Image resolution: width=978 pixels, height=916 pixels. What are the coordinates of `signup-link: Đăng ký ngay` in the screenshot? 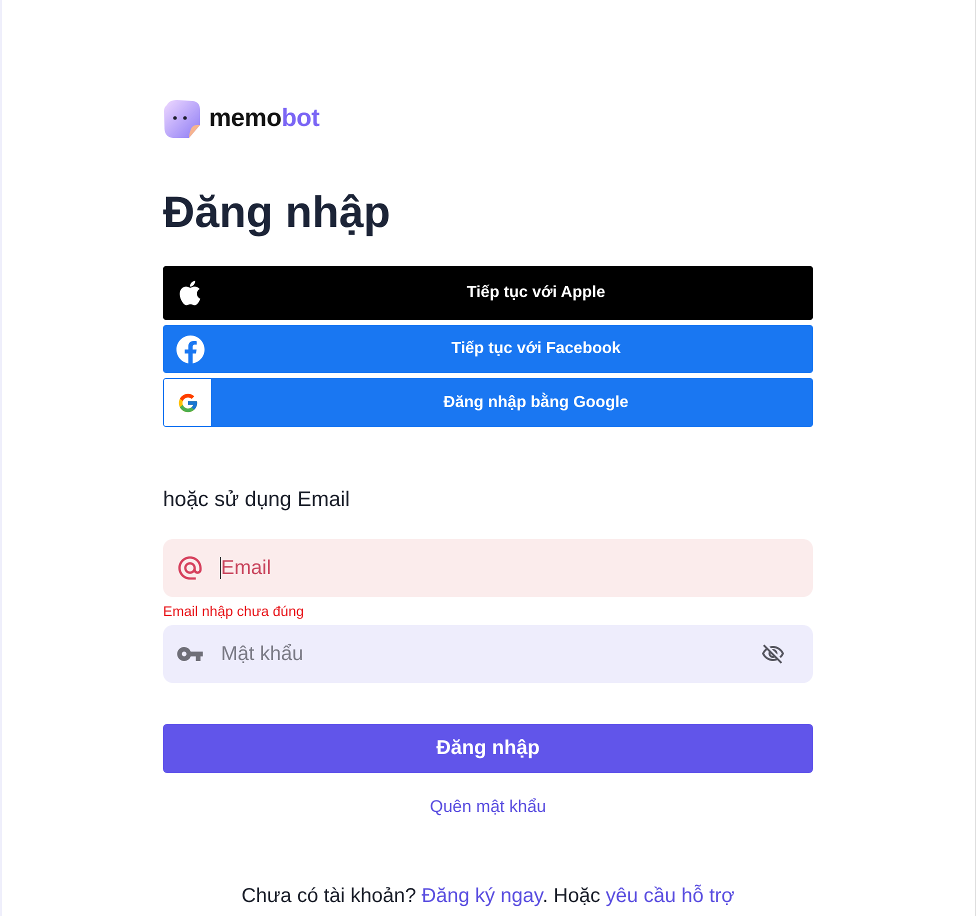 It's located at (482, 896).